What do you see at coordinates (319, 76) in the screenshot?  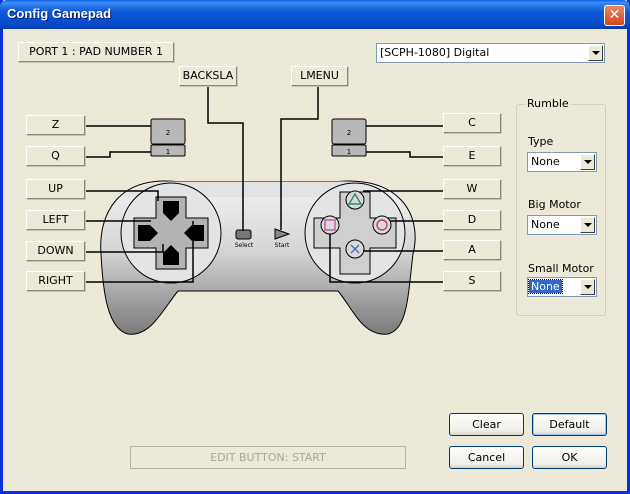 I see `binding-start: LMENU` at bounding box center [319, 76].